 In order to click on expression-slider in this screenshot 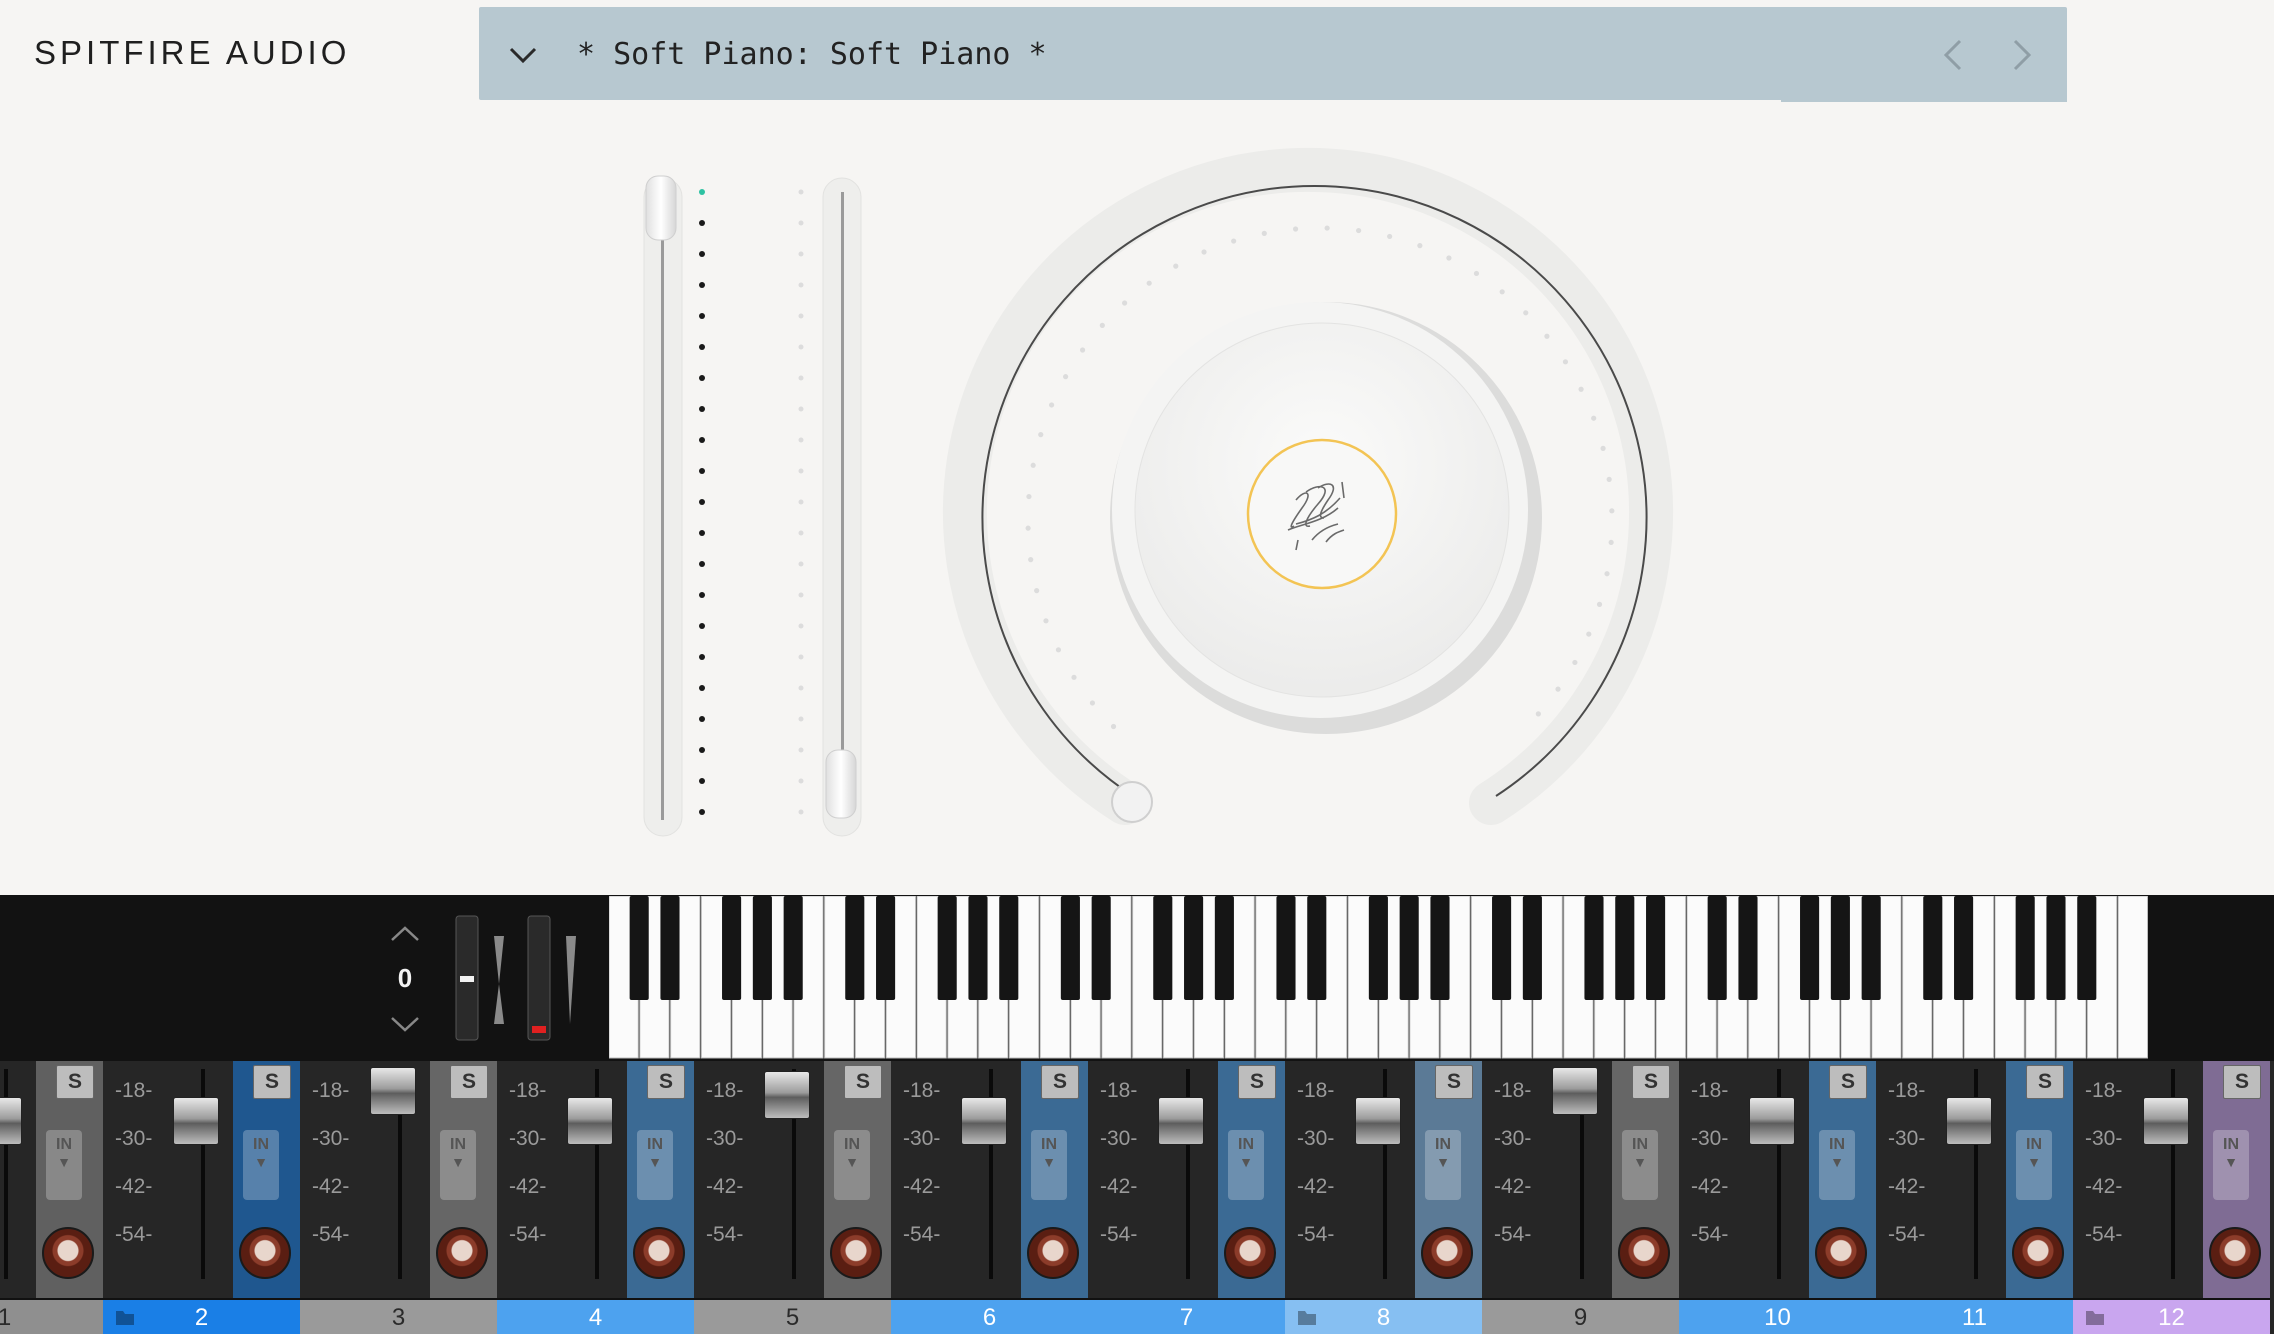, I will do `click(663, 506)`.